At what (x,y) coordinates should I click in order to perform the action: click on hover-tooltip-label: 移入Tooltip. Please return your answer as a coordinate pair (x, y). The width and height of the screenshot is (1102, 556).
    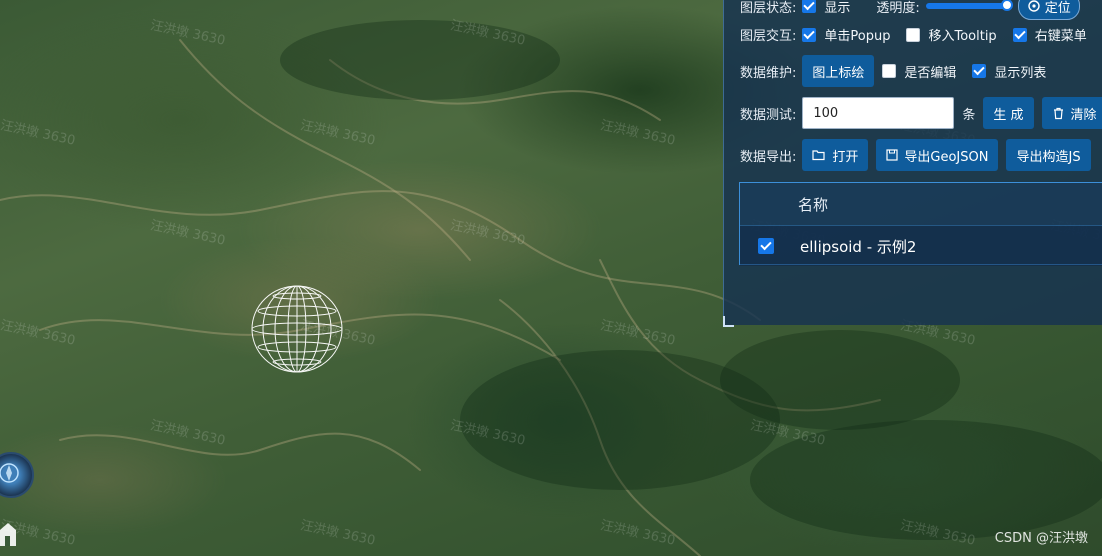
    Looking at the image, I should click on (962, 36).